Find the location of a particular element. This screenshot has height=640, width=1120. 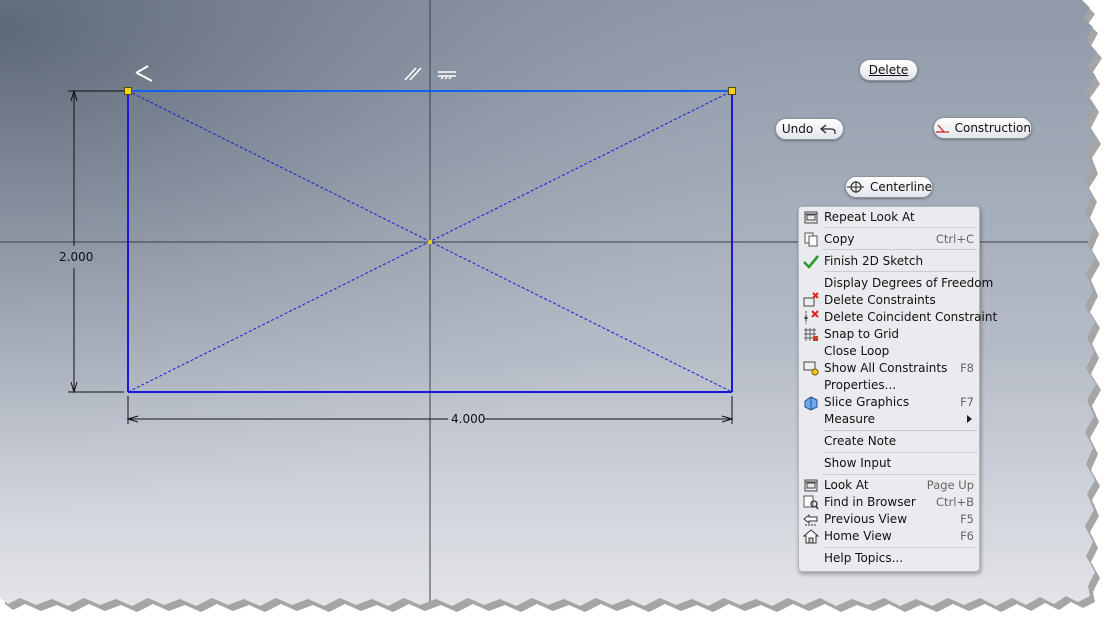

menu-item-previous-view: Previous View F5 is located at coordinates (889, 519).